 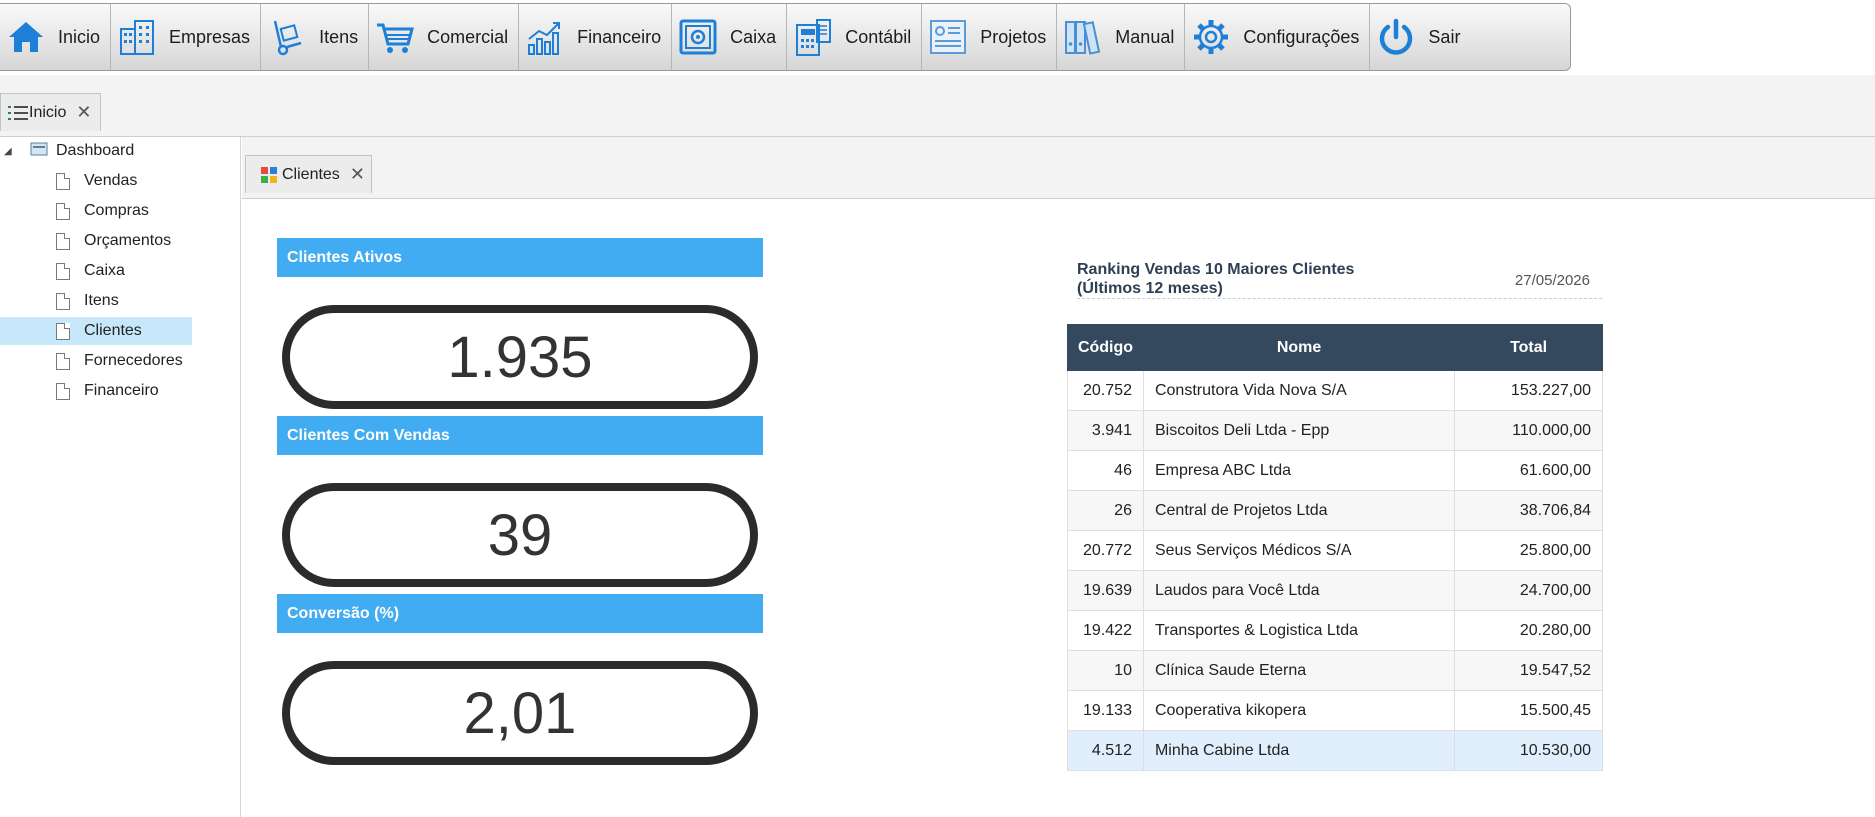 I want to click on menu-sair: Sair, so click(x=1420, y=37).